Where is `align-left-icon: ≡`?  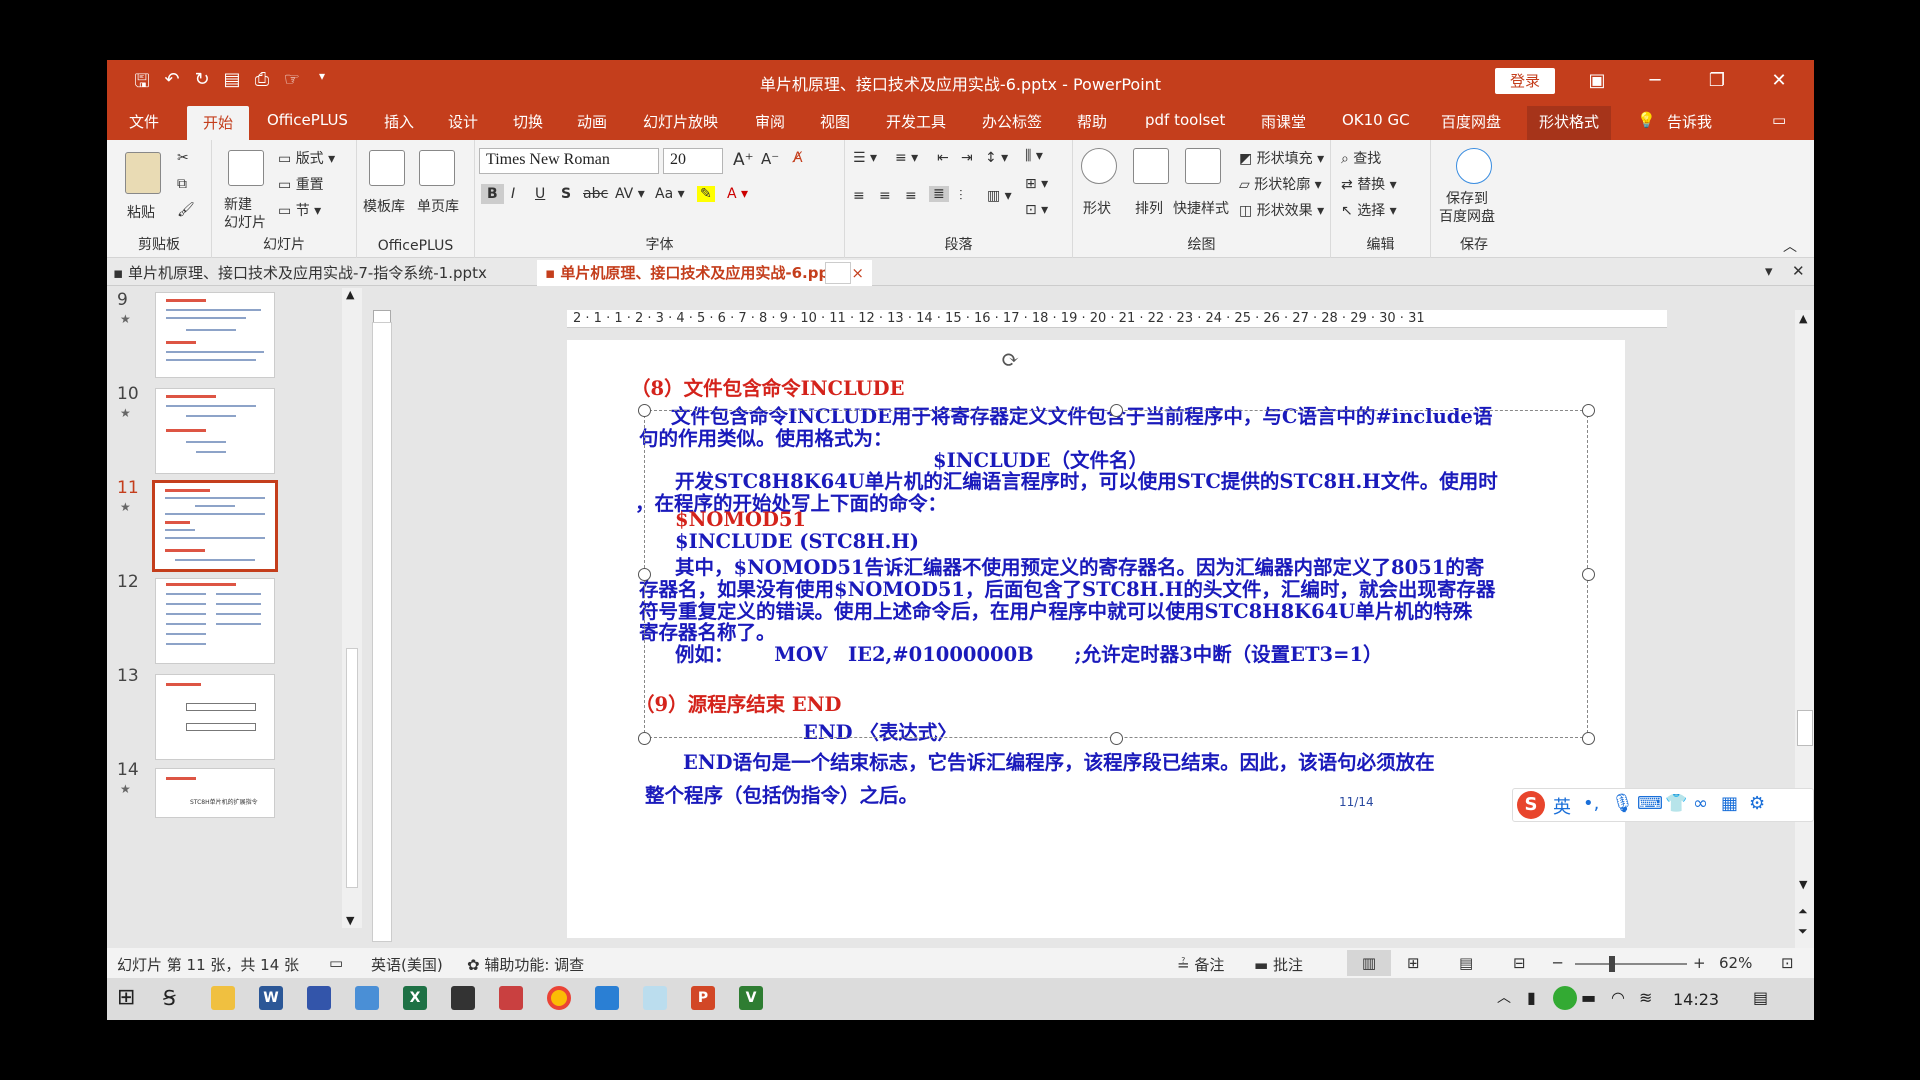 align-left-icon: ≡ is located at coordinates (859, 196).